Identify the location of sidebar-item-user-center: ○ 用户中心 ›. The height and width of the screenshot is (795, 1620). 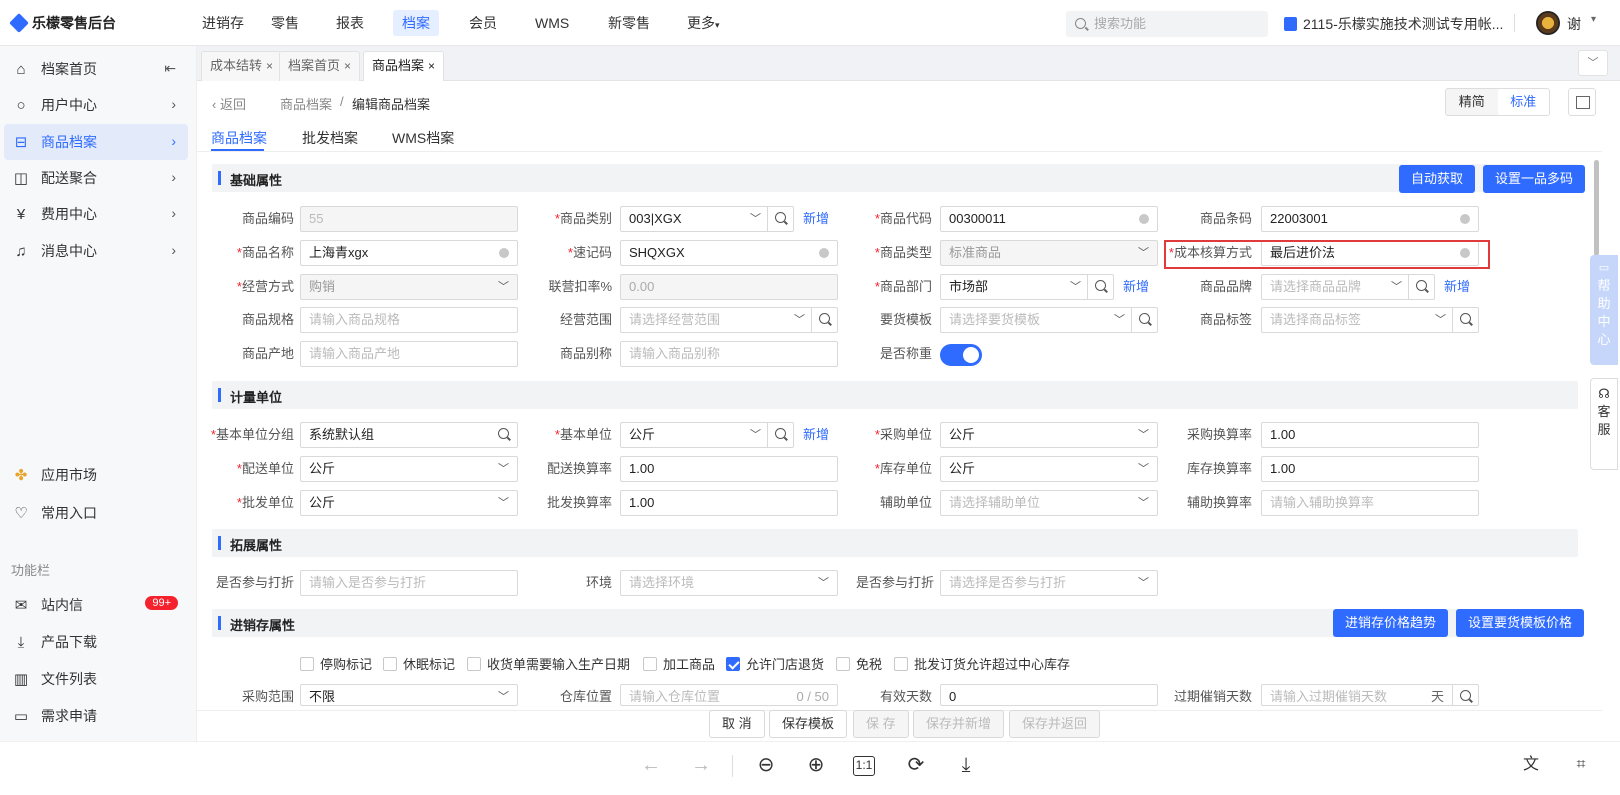
(94, 105).